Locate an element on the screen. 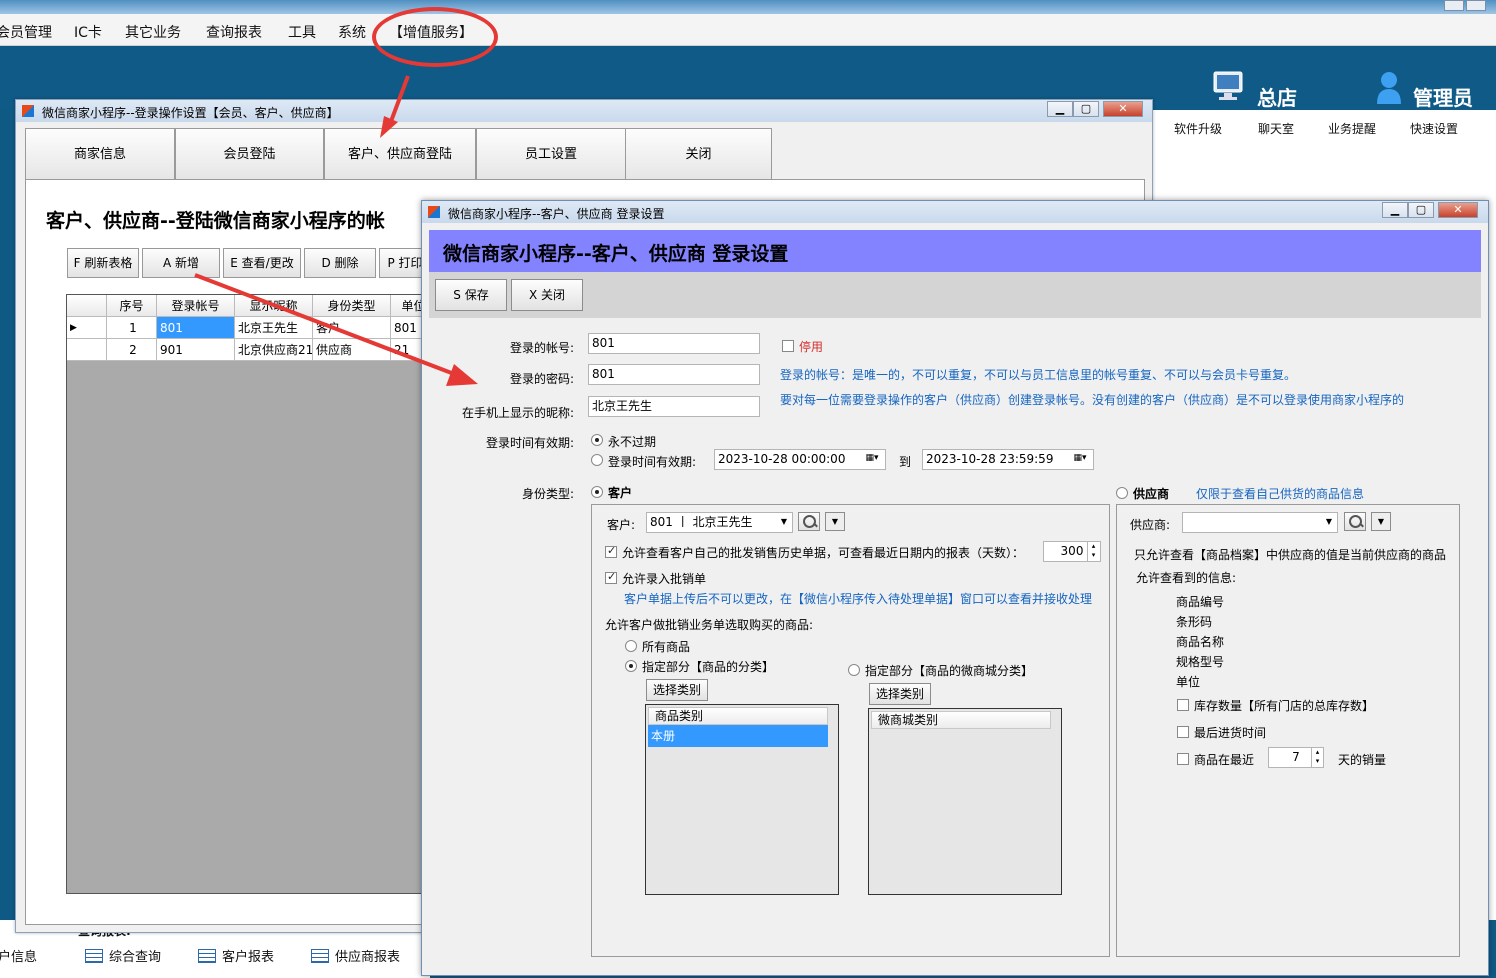  table-row: 供应商 is located at coordinates (352, 350).